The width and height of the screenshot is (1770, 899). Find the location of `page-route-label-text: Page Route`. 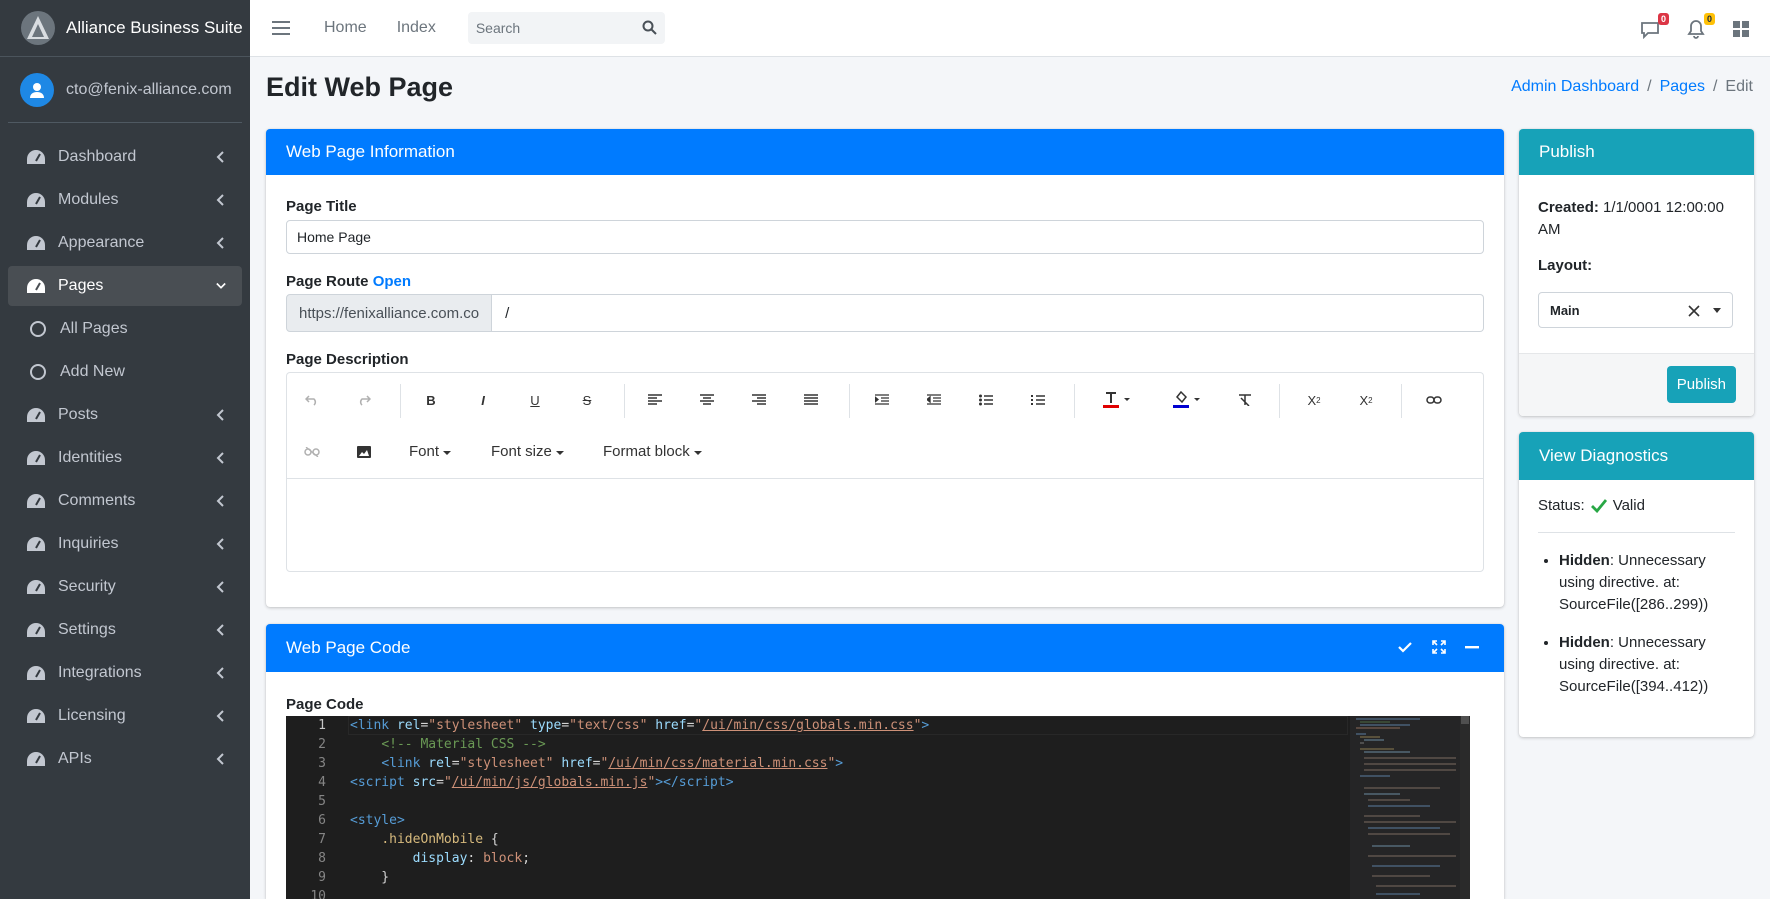

page-route-label-text: Page Route is located at coordinates (327, 281).